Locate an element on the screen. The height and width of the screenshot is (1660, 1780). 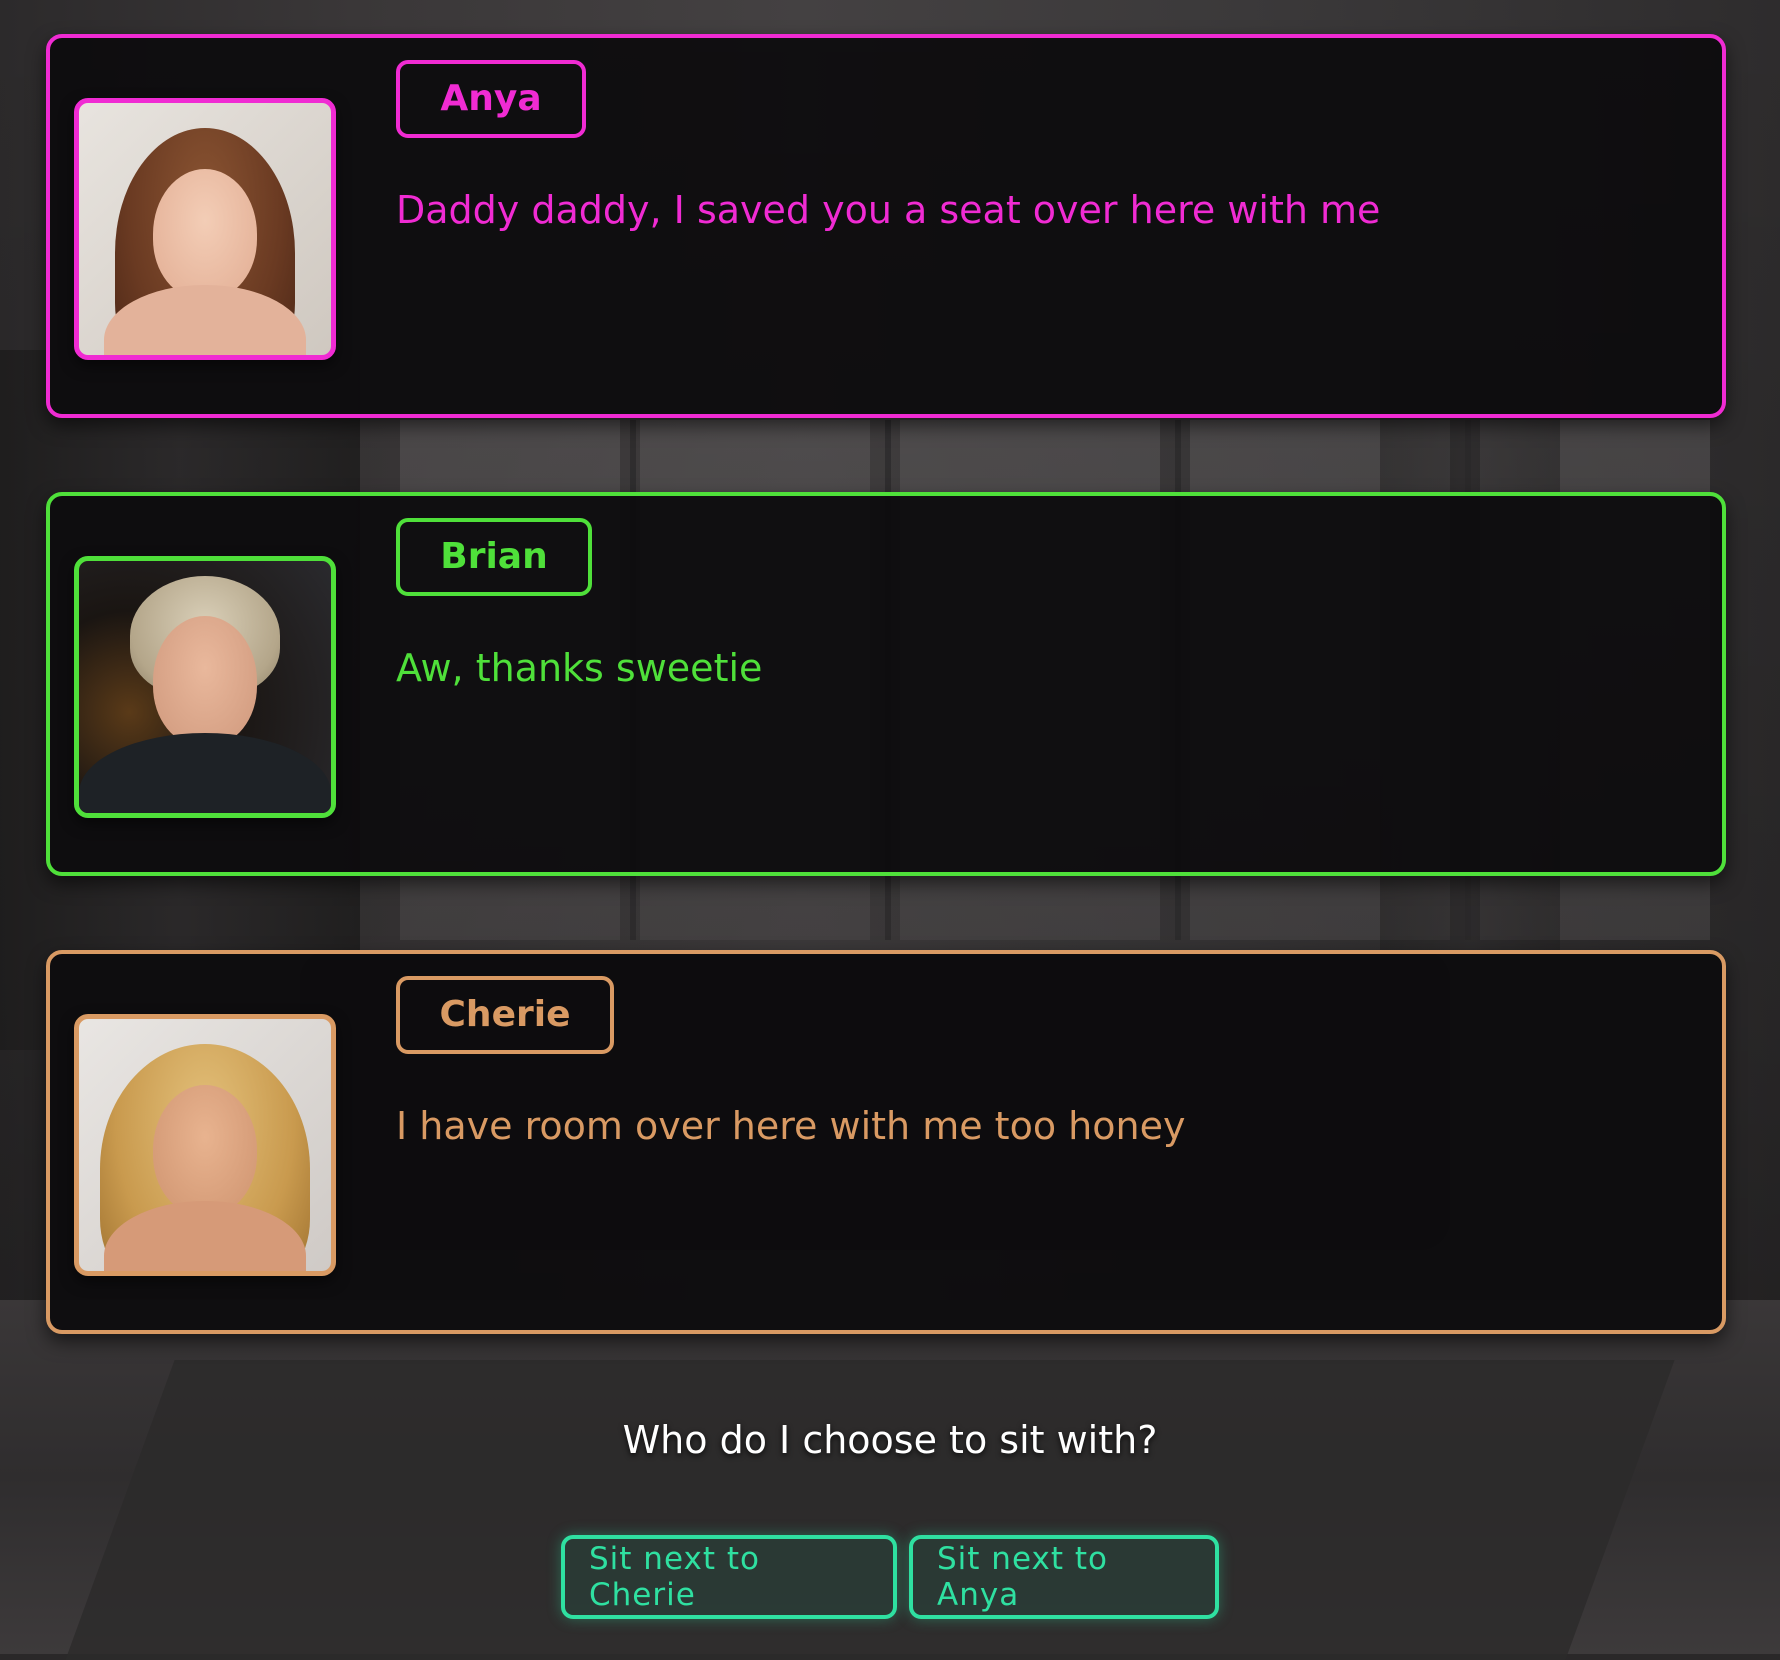
speaker-name-tag: Anya is located at coordinates (491, 99).